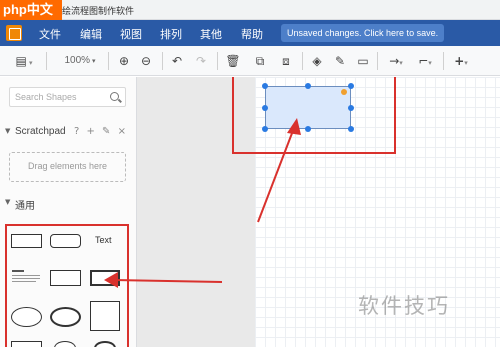 The width and height of the screenshot is (500, 347). What do you see at coordinates (317, 61) in the screenshot?
I see `fill-color-icon: ◈` at bounding box center [317, 61].